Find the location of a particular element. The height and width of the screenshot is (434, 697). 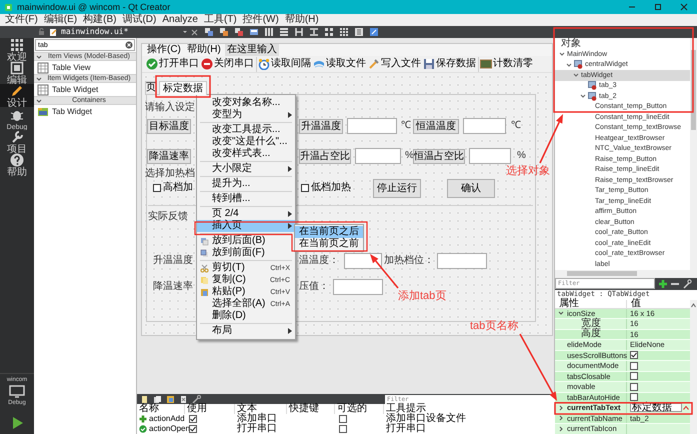

form-button: 降温速率 is located at coordinates (169, 156).